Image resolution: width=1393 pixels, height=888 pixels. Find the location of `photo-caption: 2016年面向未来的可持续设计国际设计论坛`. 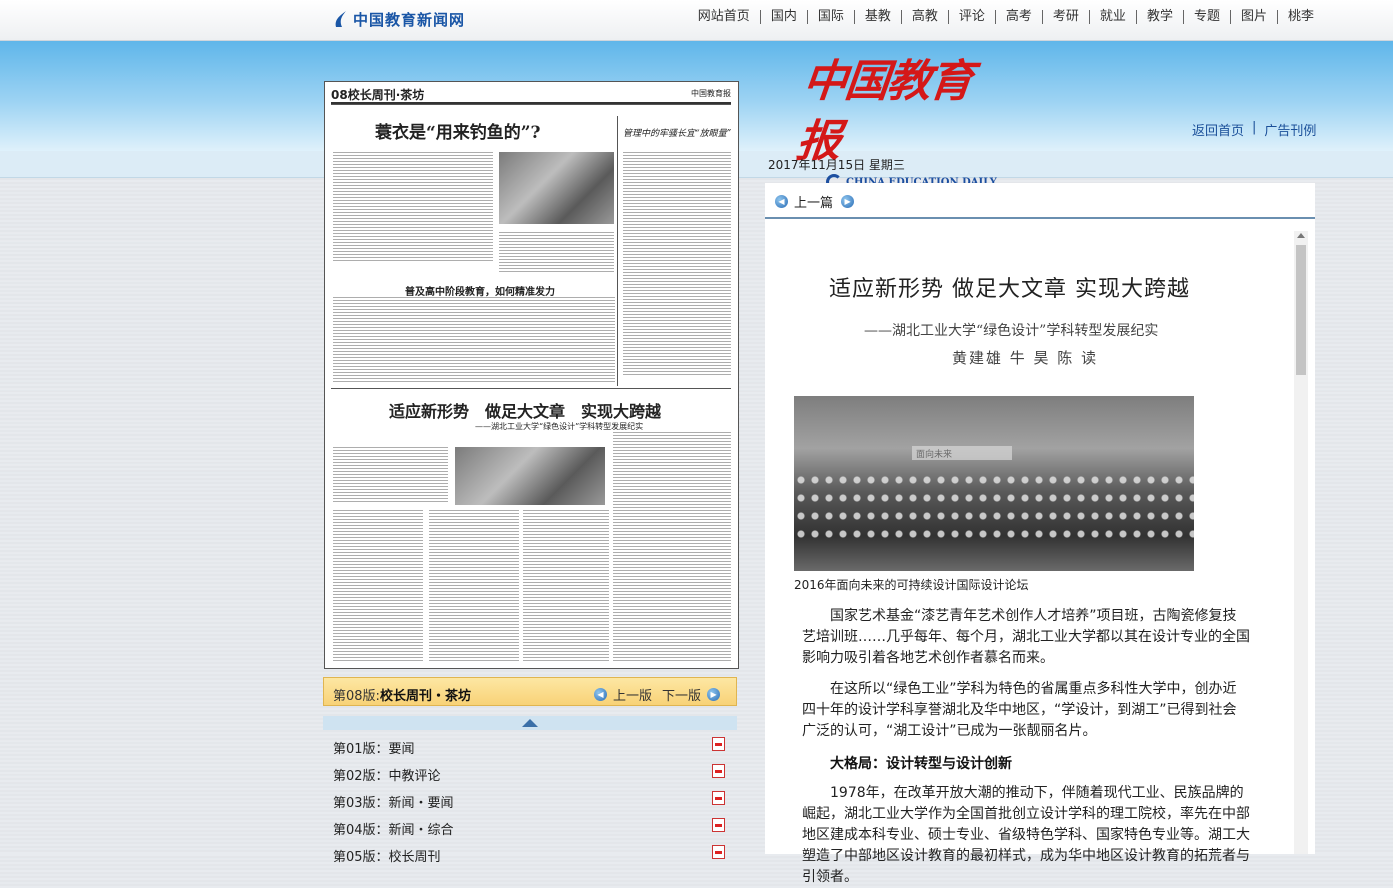

photo-caption: 2016年面向未来的可持续设计国际设计论坛 is located at coordinates (911, 585).